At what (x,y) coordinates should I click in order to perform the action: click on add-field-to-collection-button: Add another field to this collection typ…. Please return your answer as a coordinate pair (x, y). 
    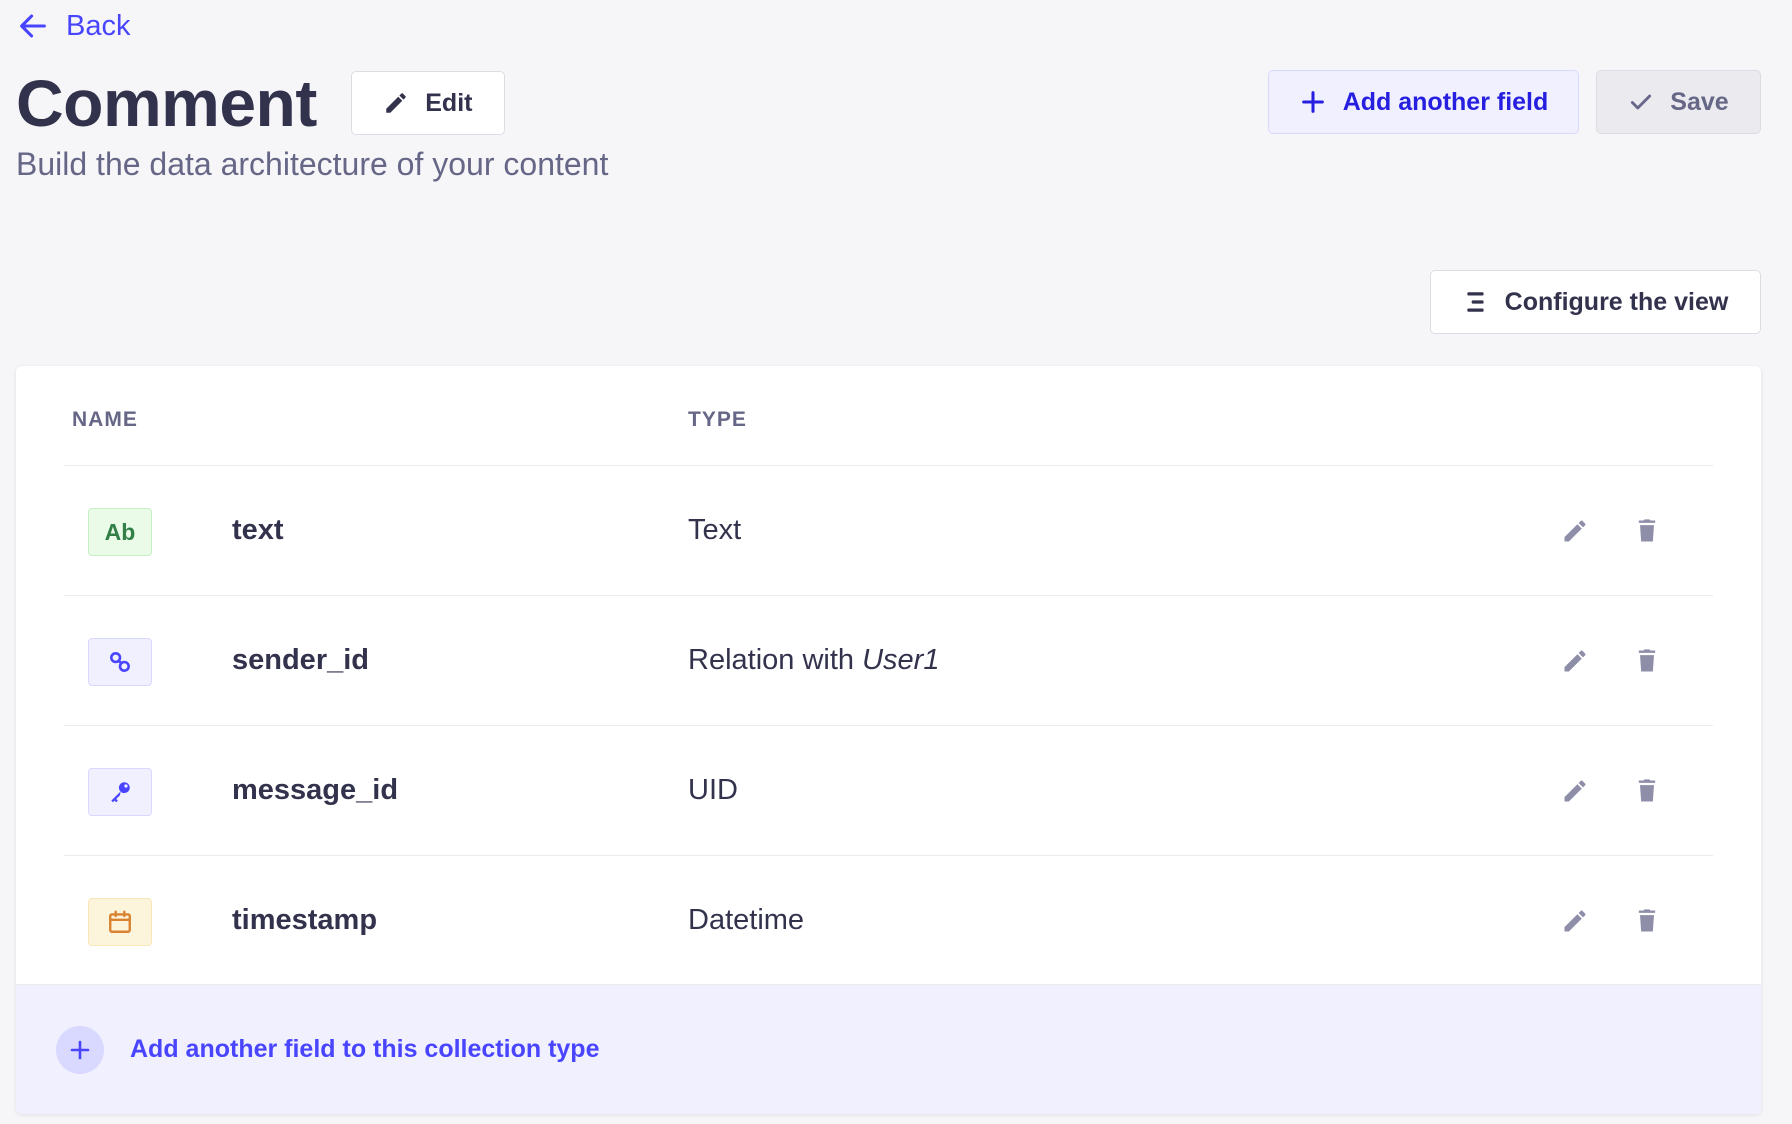
    Looking at the image, I should click on (888, 1049).